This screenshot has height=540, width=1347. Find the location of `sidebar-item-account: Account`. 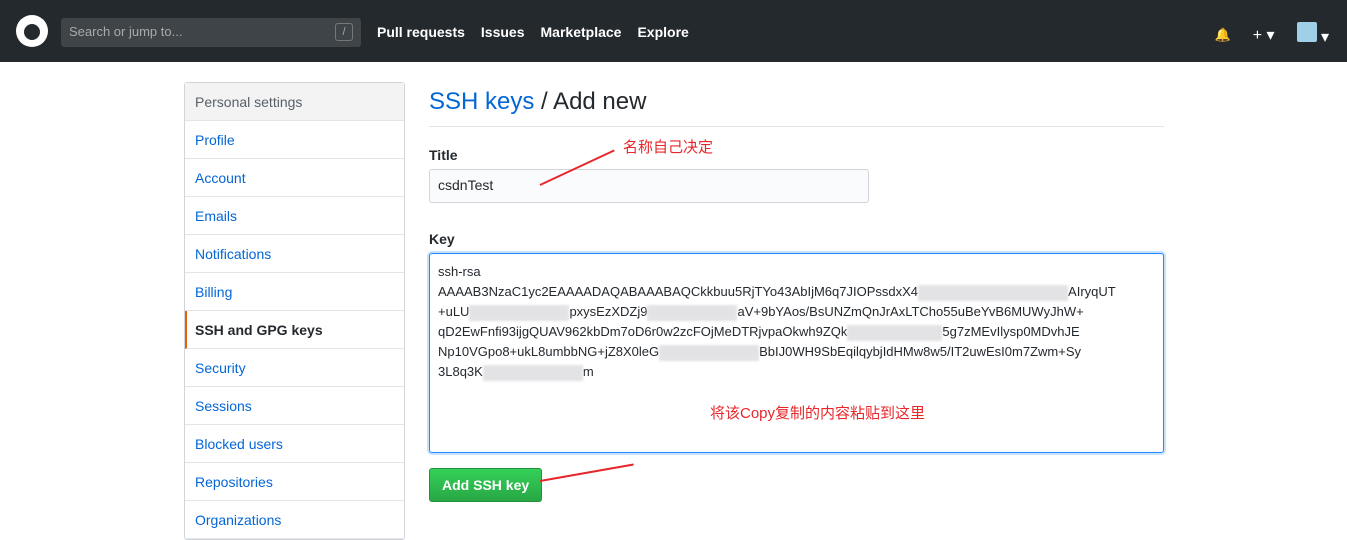

sidebar-item-account: Account is located at coordinates (294, 178).